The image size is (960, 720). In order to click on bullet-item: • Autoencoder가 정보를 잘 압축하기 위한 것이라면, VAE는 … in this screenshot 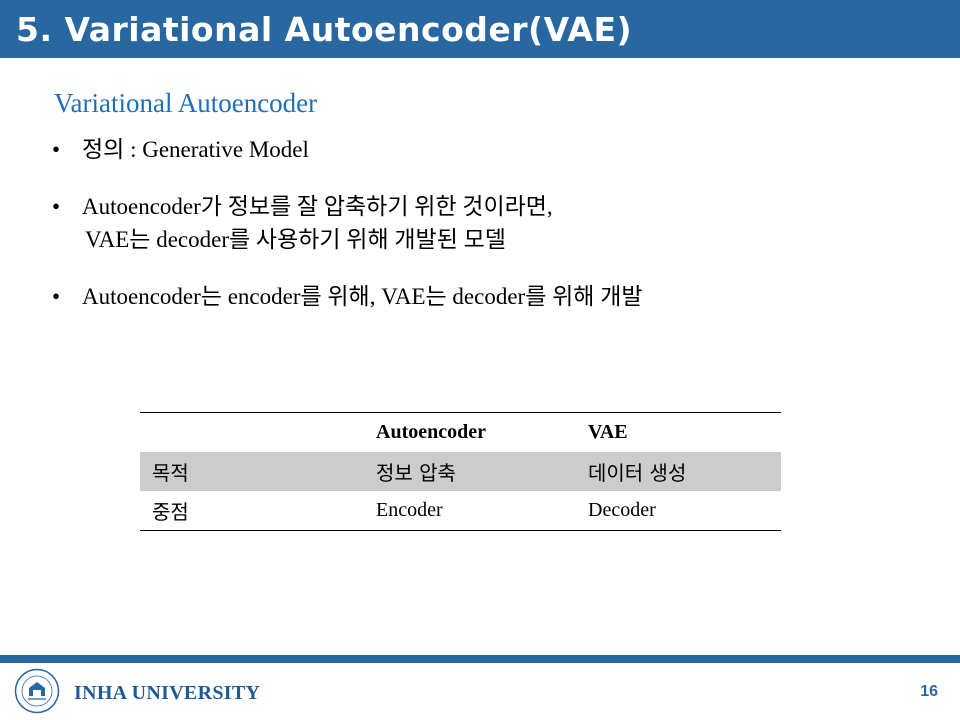, I will do `click(482, 223)`.